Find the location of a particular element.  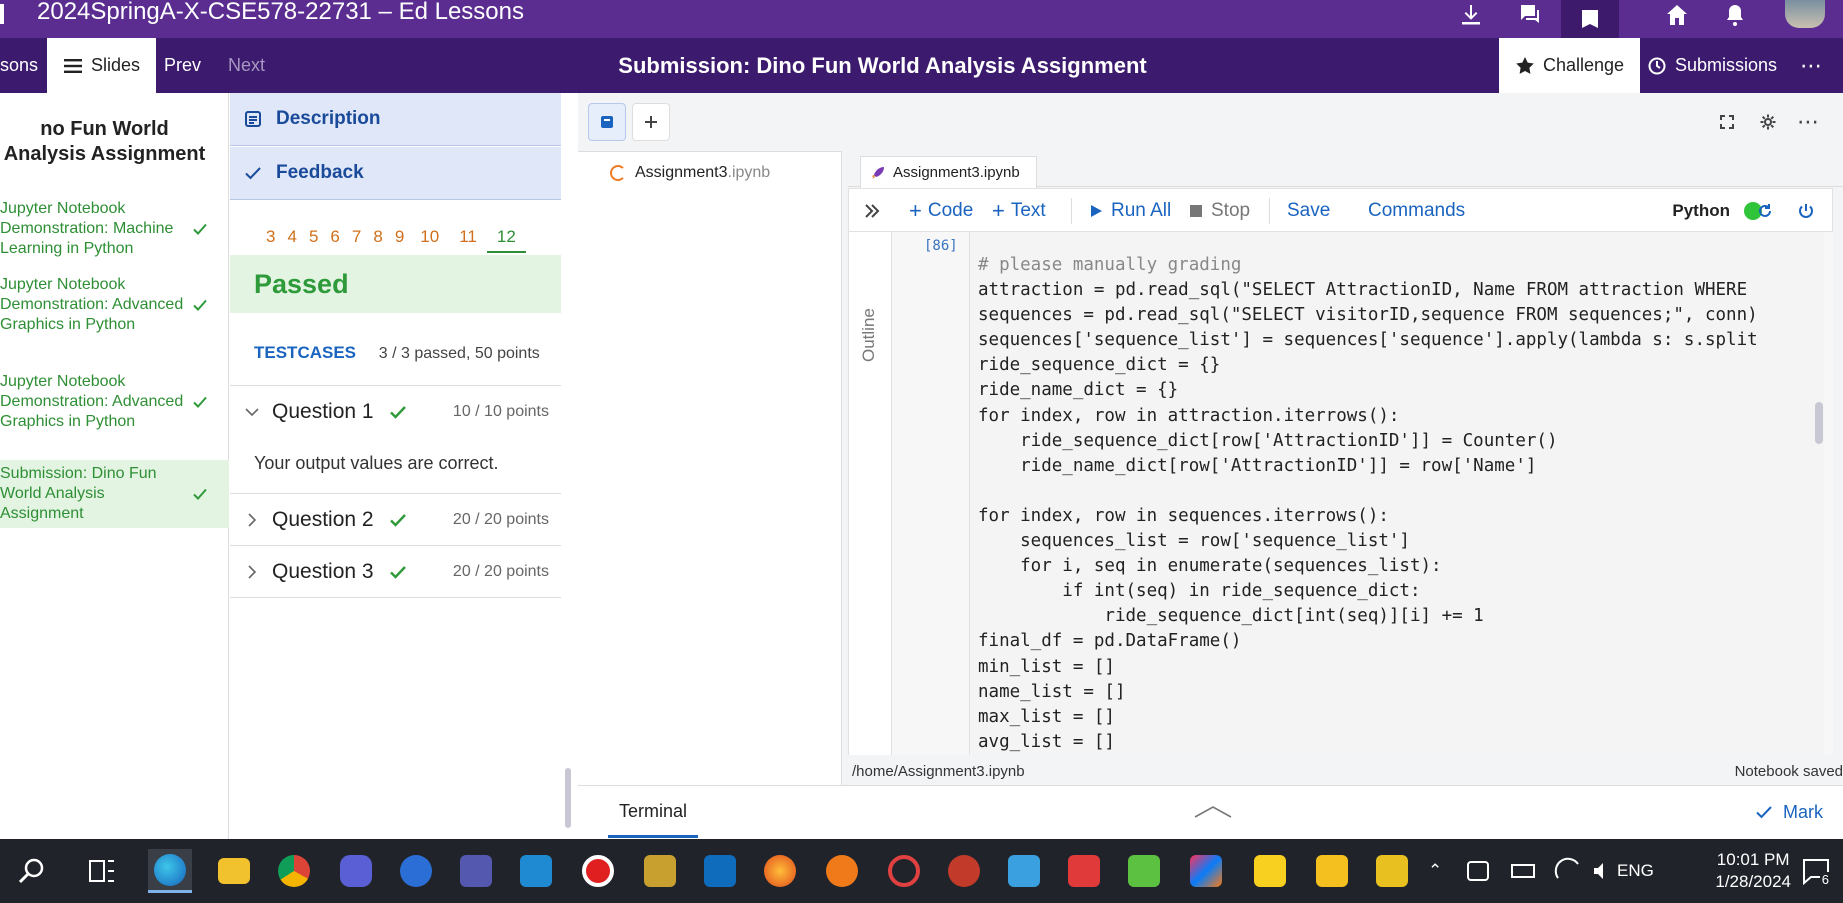

next-button: Next is located at coordinates (246, 65).